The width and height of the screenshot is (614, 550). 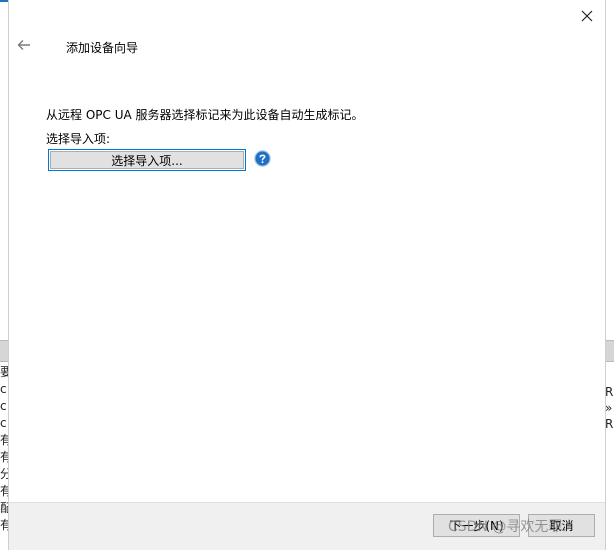 I want to click on help-icon, so click(x=262, y=158).